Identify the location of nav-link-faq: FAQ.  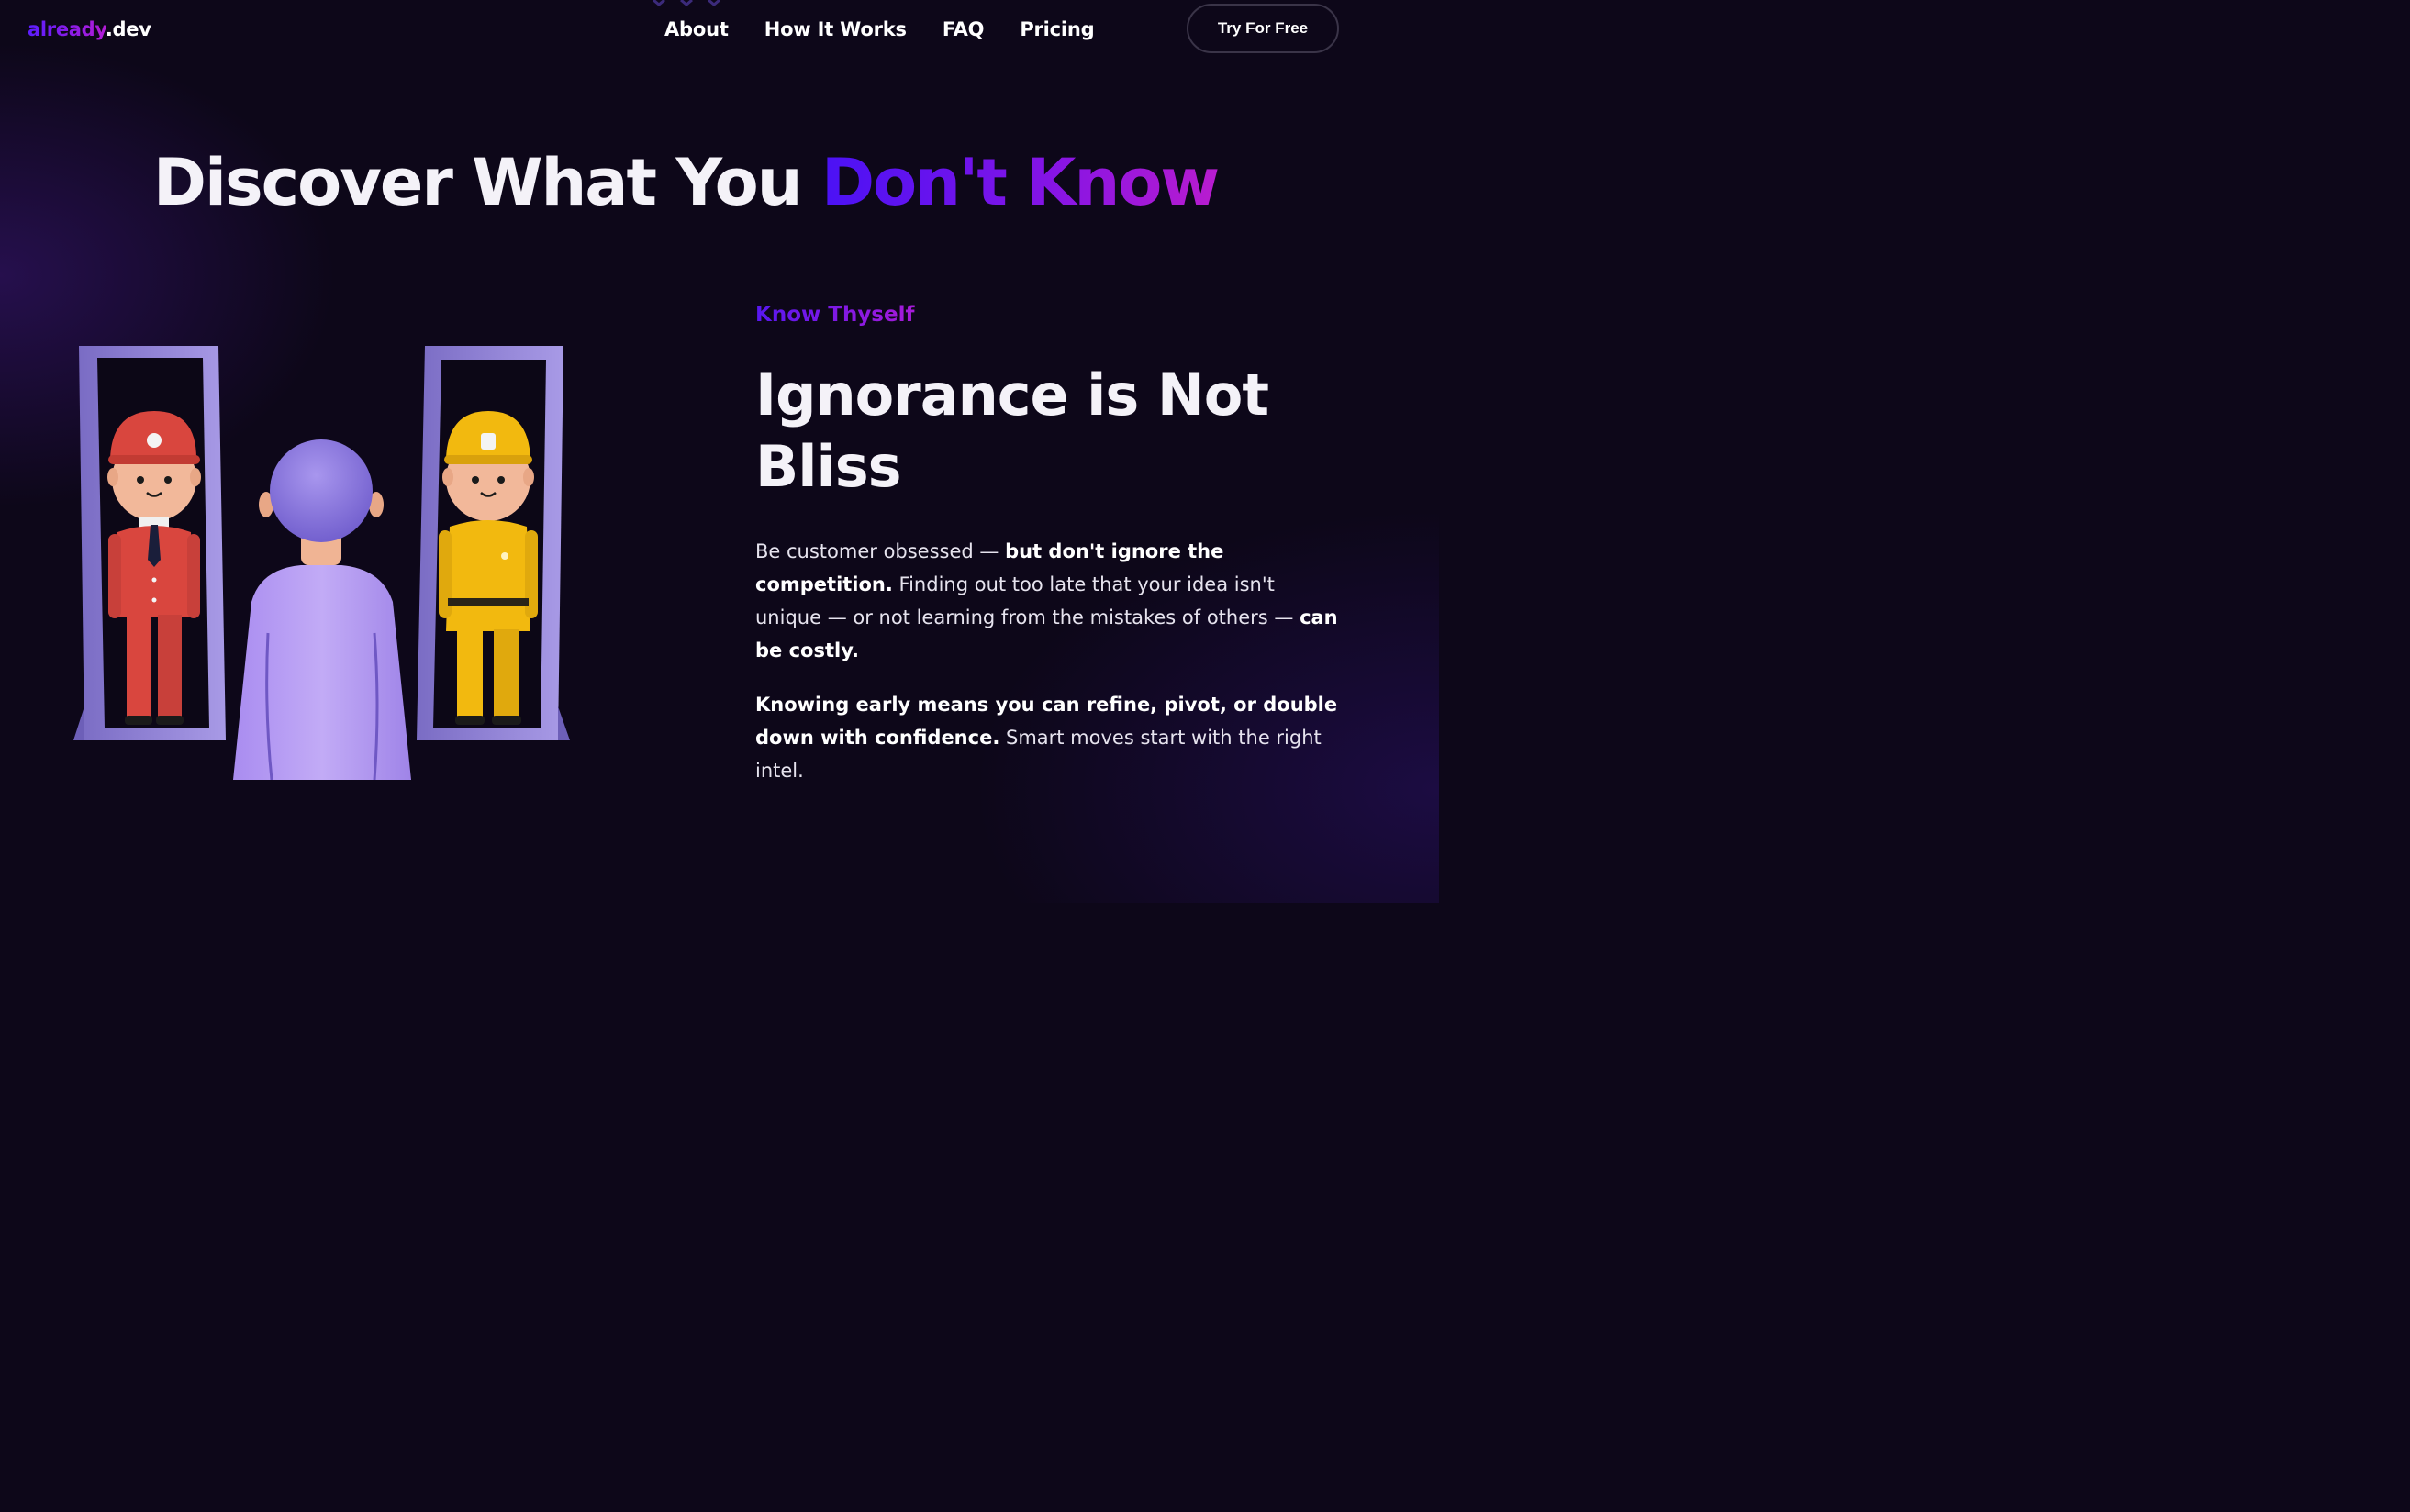
(964, 29).